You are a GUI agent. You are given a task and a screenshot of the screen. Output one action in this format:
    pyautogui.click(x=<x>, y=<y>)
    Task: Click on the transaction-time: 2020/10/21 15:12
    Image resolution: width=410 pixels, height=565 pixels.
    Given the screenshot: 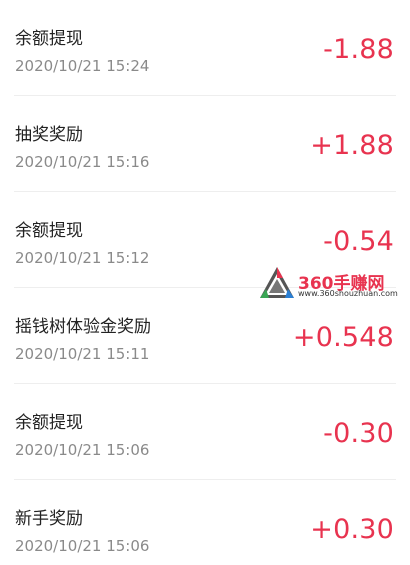 What is the action you would take?
    pyautogui.click(x=82, y=258)
    